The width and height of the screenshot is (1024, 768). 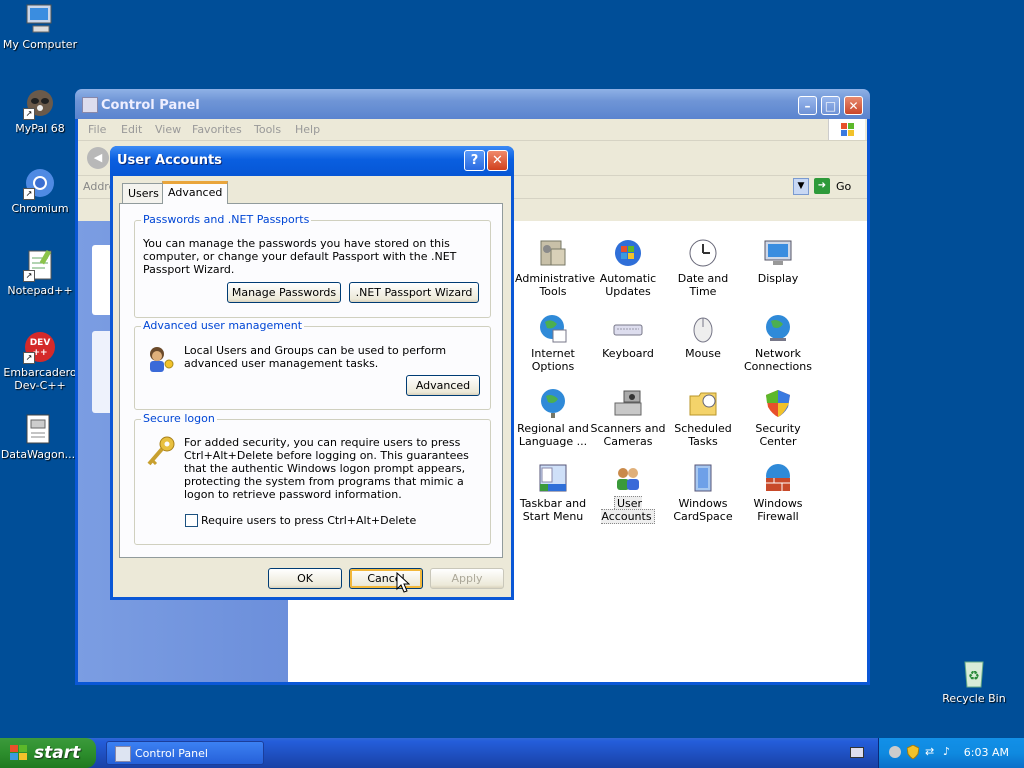 I want to click on desktop-icon-label: Embarcadero Dev-C++, so click(x=40, y=379).